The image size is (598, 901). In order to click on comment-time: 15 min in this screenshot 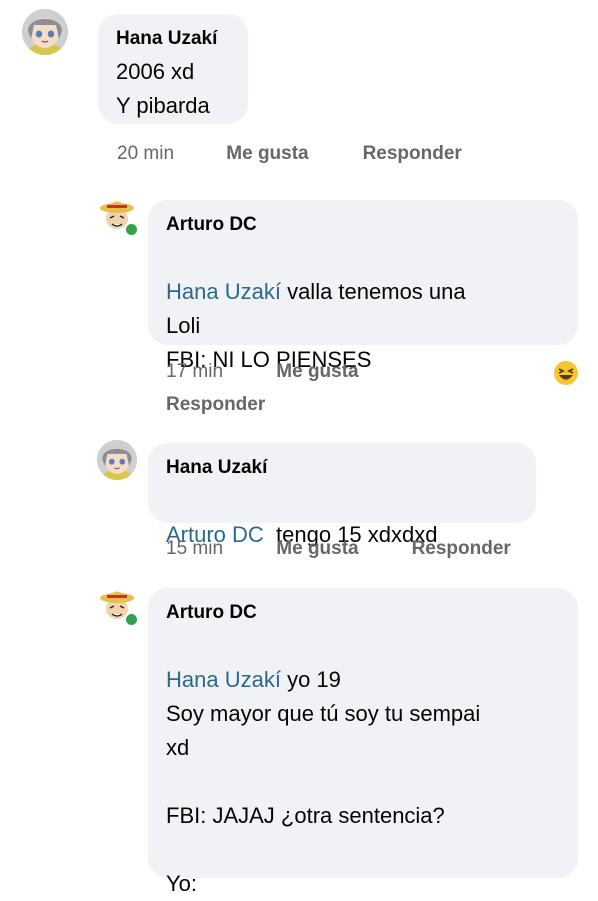, I will do `click(218, 549)`.